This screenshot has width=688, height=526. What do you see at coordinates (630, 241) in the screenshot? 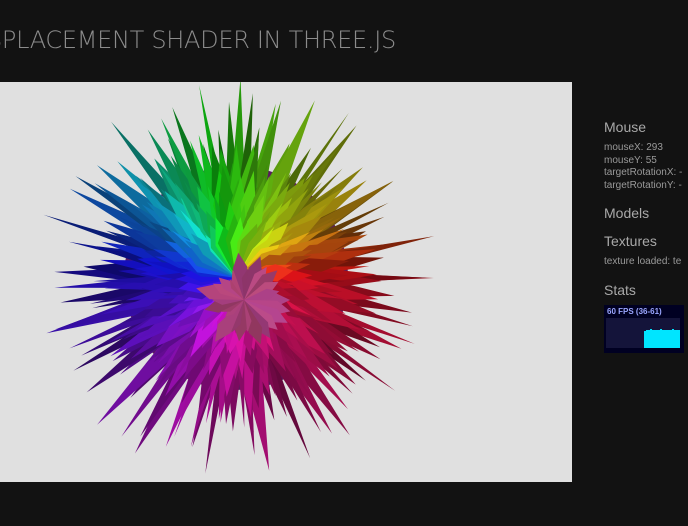
I see `textures-section-title: Textures` at bounding box center [630, 241].